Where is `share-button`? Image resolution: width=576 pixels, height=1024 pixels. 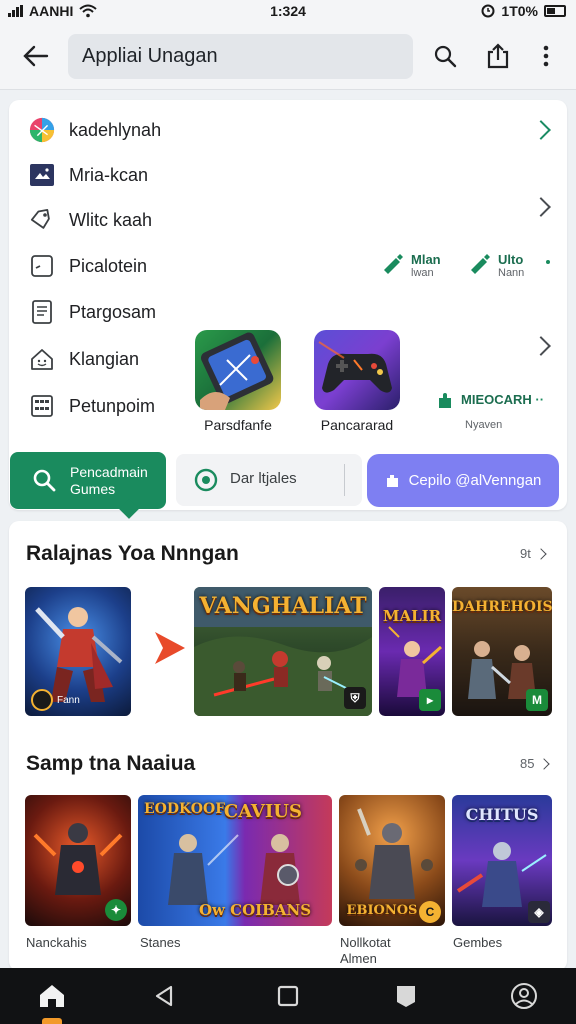 share-button is located at coordinates (498, 56).